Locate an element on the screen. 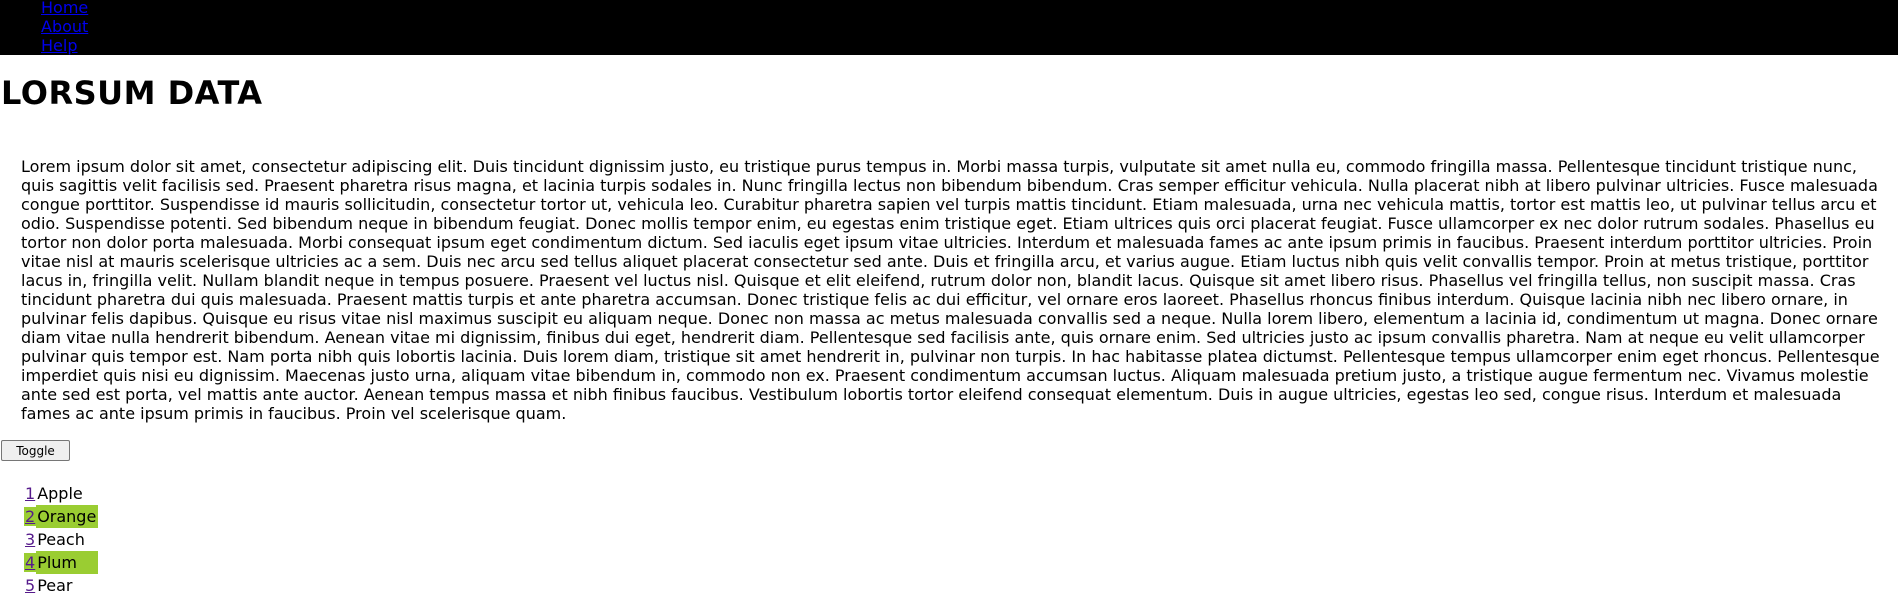 Image resolution: width=1898 pixels, height=597 pixels. fruit-item-orange: 2 Orange is located at coordinates (61, 516).